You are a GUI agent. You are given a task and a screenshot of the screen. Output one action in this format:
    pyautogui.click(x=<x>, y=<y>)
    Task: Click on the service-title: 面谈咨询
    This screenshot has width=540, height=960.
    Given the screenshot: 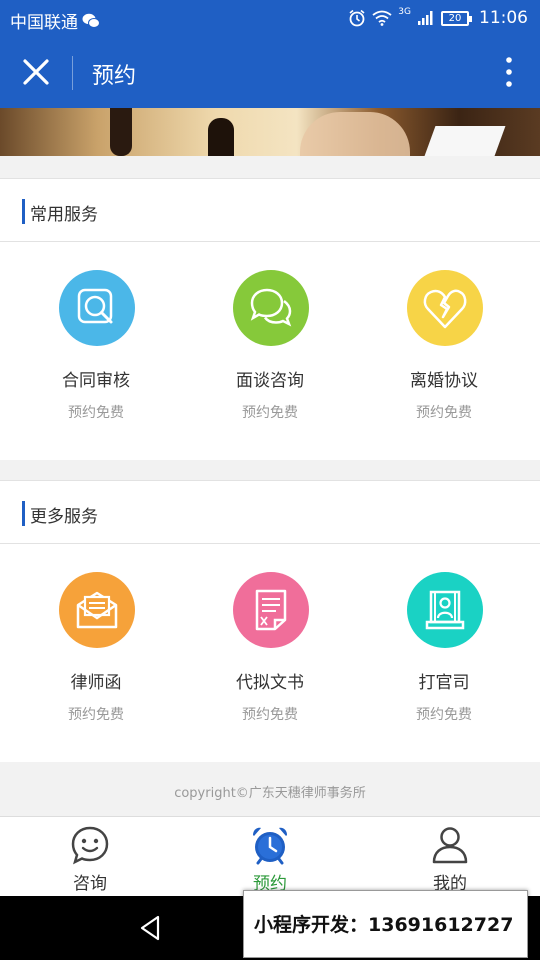 What is the action you would take?
    pyautogui.click(x=270, y=381)
    